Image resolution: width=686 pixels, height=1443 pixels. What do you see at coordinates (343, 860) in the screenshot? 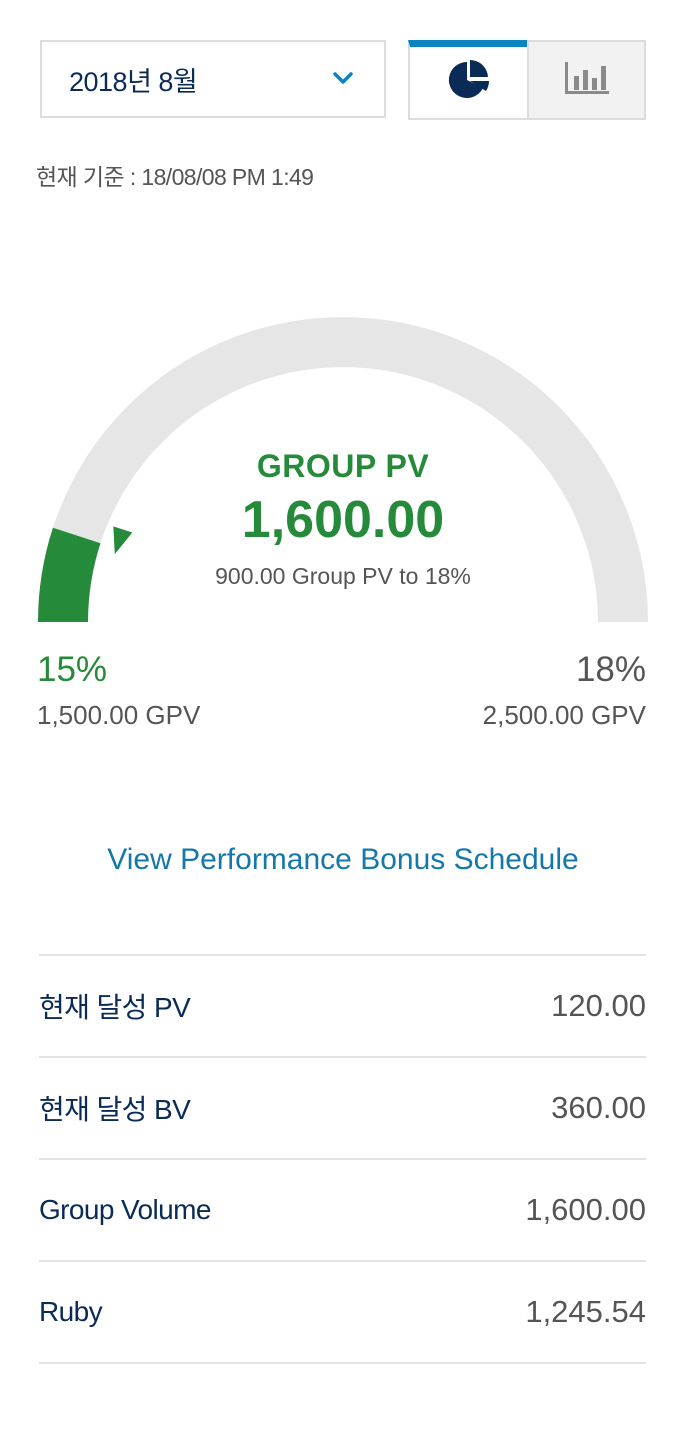
I see `performance-bonus-schedule-link: View Performance Bonus Schedule` at bounding box center [343, 860].